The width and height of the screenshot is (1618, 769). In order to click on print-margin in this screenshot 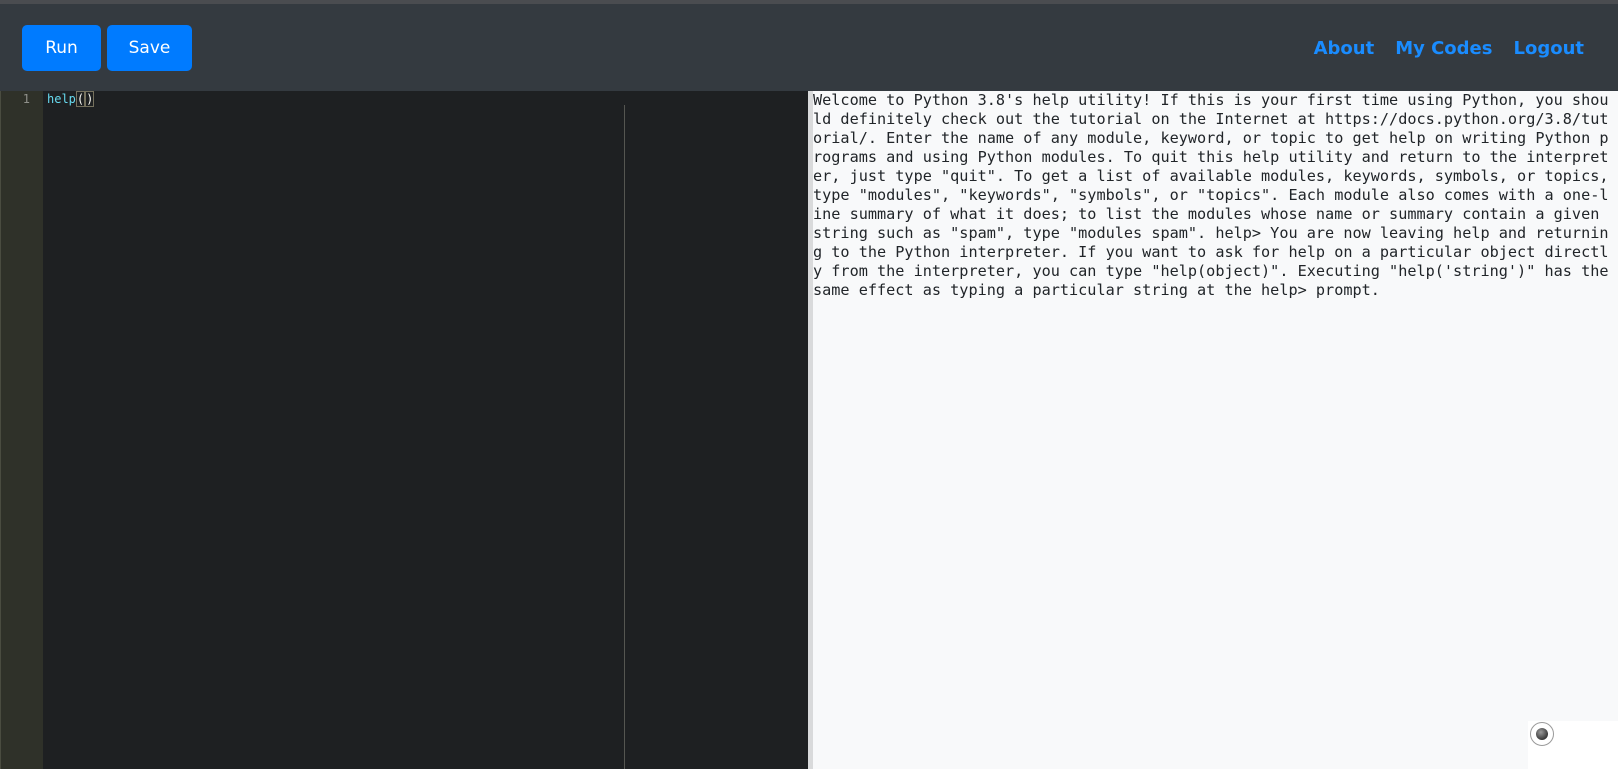, I will do `click(624, 437)`.